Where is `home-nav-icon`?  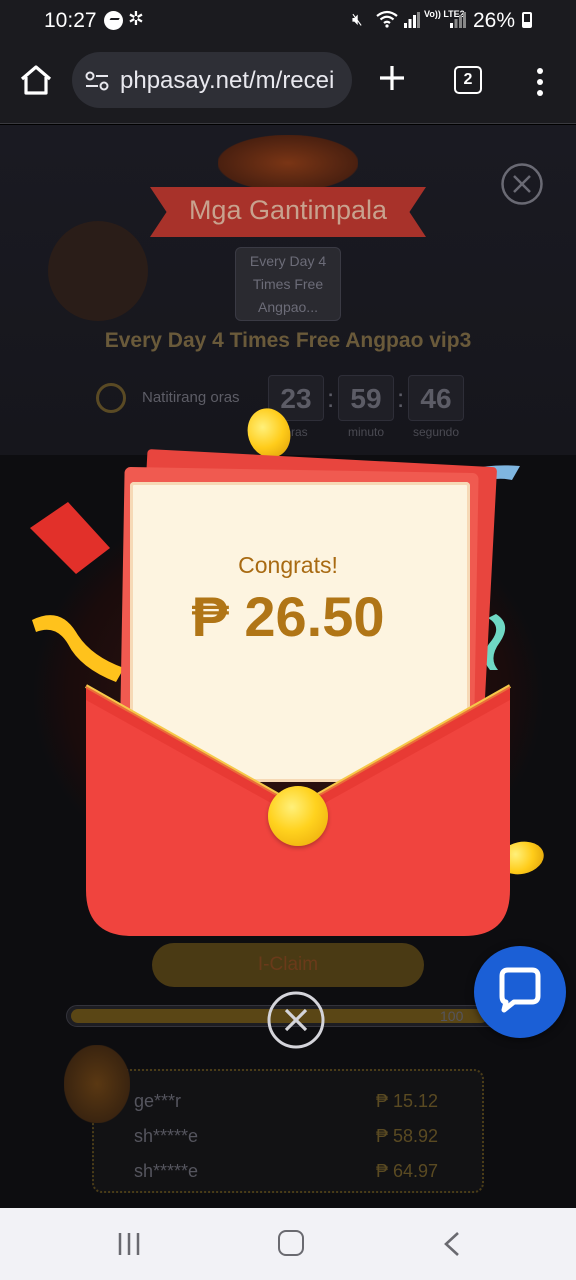 home-nav-icon is located at coordinates (291, 1243).